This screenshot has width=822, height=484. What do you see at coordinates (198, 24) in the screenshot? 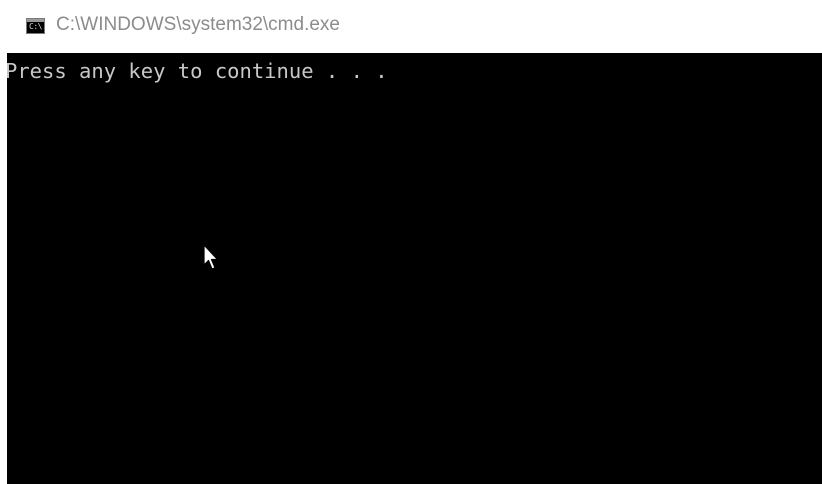
I see `window-title: C:\WINDOWS\system32\cmd.exe` at bounding box center [198, 24].